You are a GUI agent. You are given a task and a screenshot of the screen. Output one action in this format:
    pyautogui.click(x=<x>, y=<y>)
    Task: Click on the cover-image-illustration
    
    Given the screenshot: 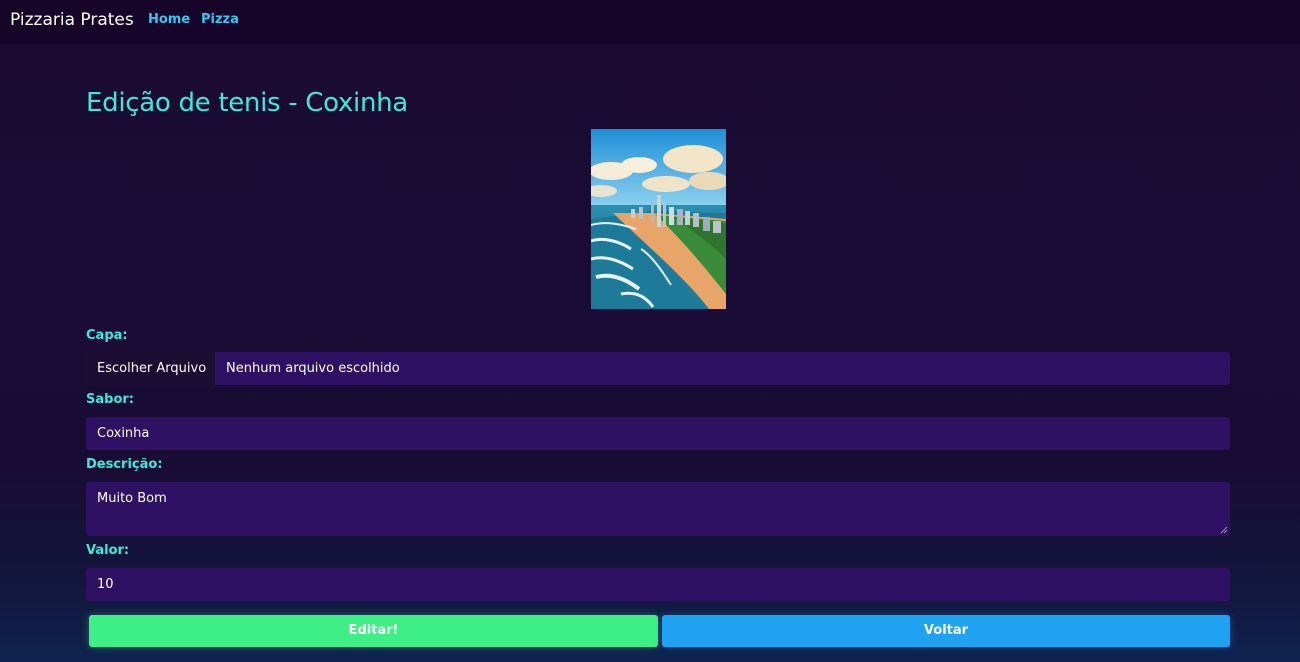 What is the action you would take?
    pyautogui.click(x=658, y=219)
    